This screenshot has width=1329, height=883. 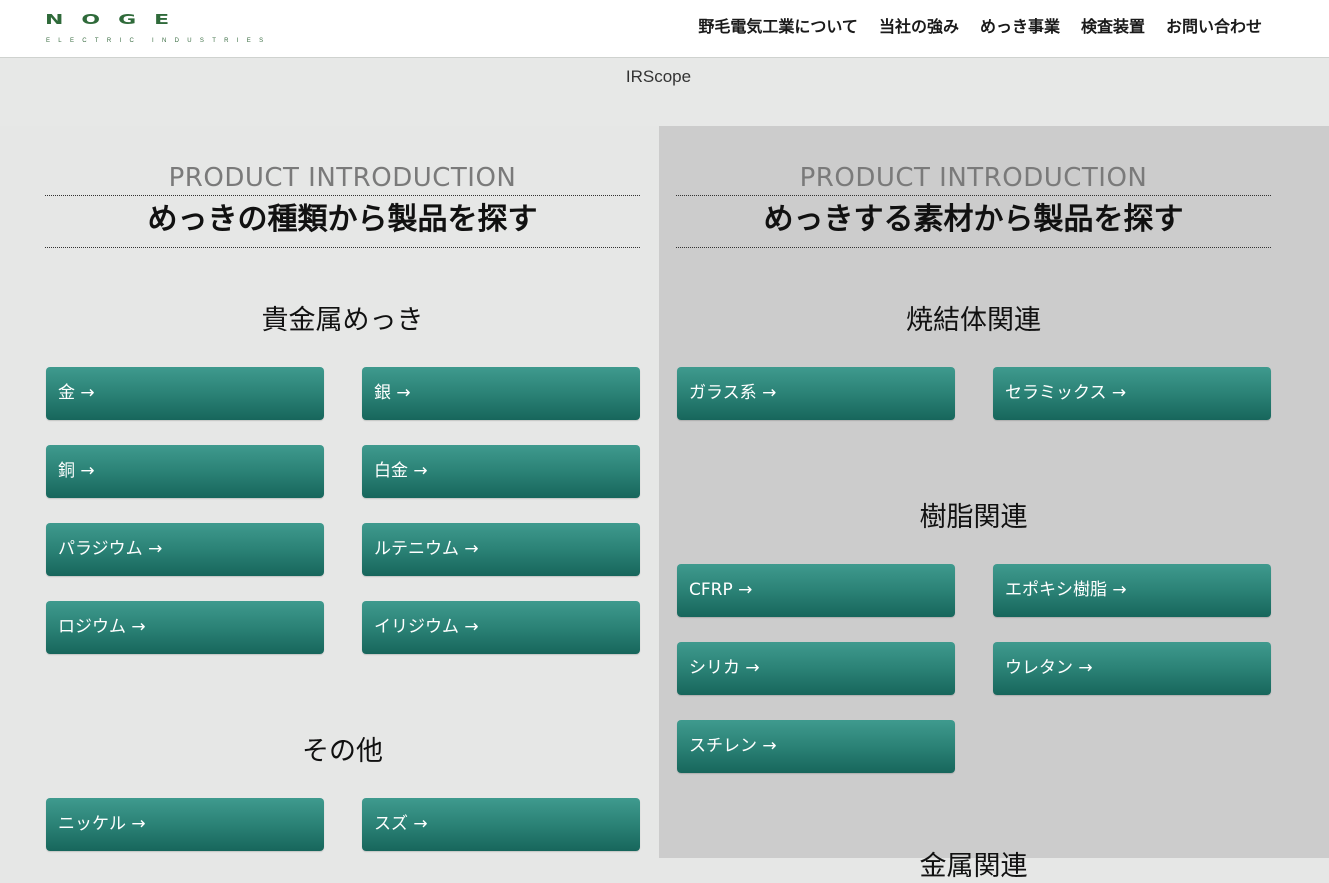 I want to click on nav-plating-business: めっき事業, so click(x=1020, y=27).